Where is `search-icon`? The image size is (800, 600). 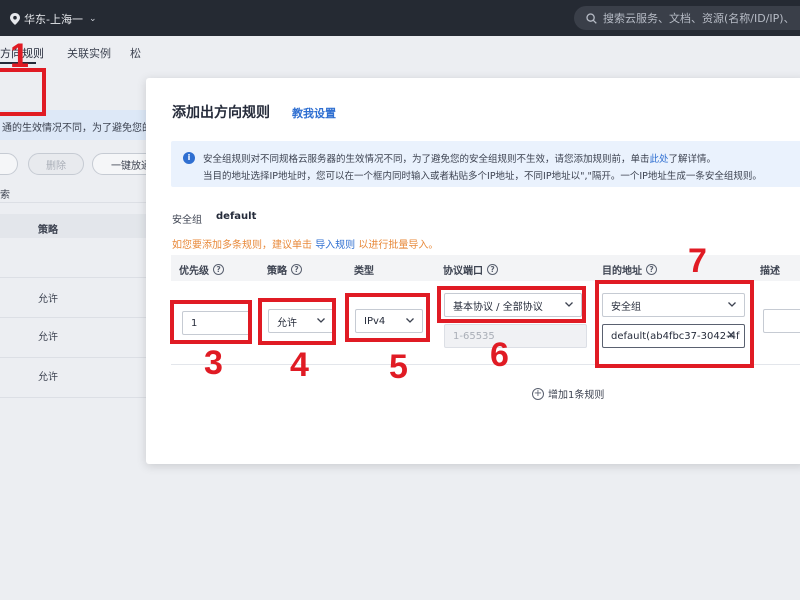
search-icon is located at coordinates (591, 18).